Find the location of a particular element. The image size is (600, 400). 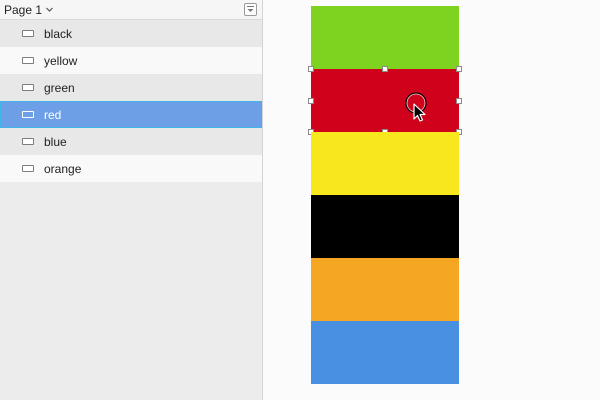

resize-handle-ne is located at coordinates (459, 69).